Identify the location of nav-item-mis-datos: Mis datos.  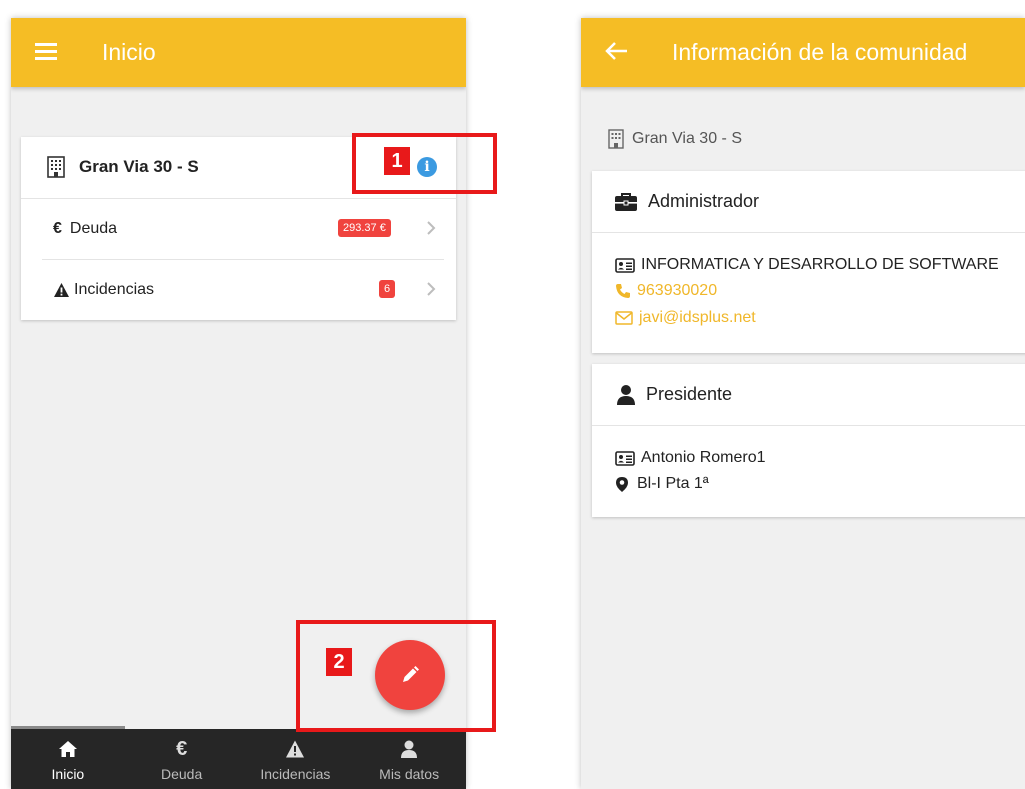
(409, 759).